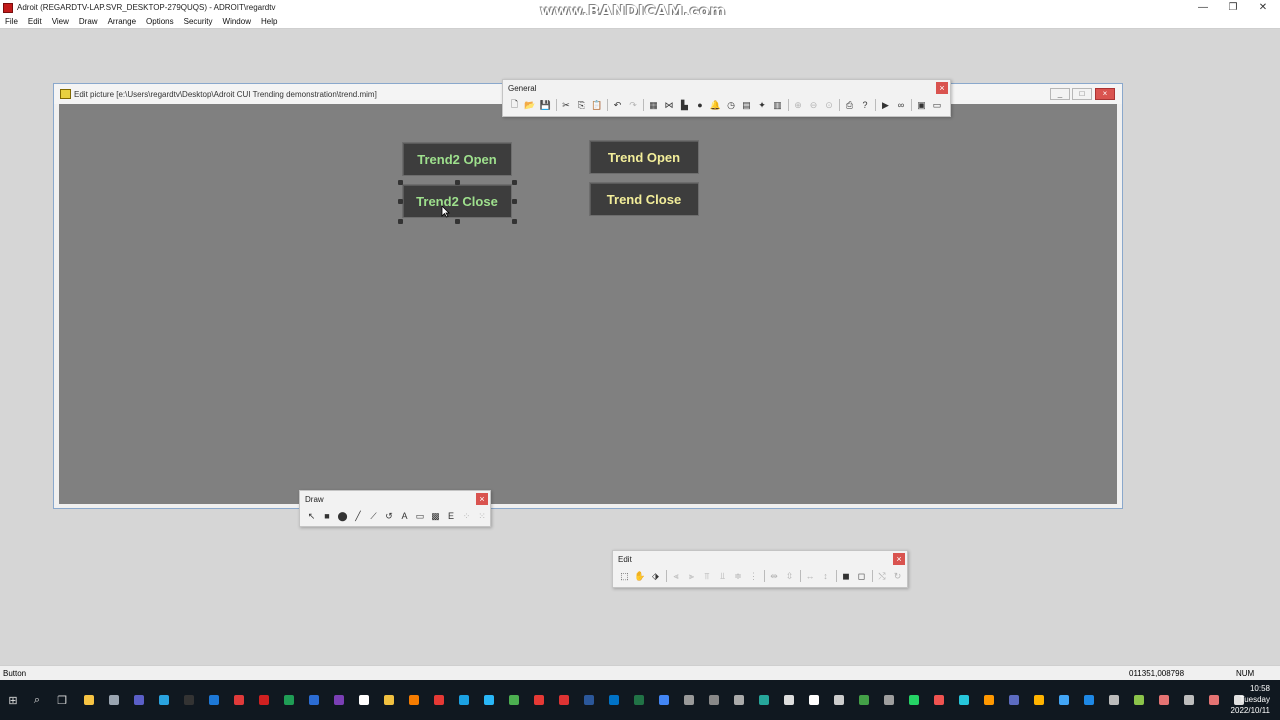 The height and width of the screenshot is (720, 1280). What do you see at coordinates (746, 105) in the screenshot?
I see `database-icon: ▤` at bounding box center [746, 105].